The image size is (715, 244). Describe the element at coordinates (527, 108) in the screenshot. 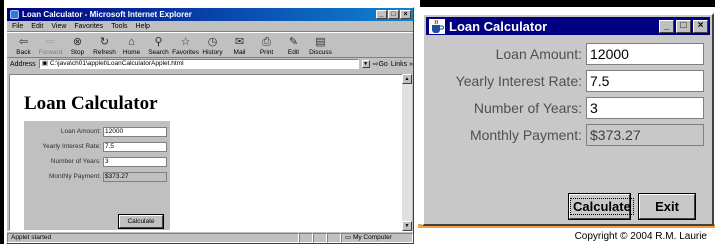

I see `number-of-years-label: Number of Years:` at that location.